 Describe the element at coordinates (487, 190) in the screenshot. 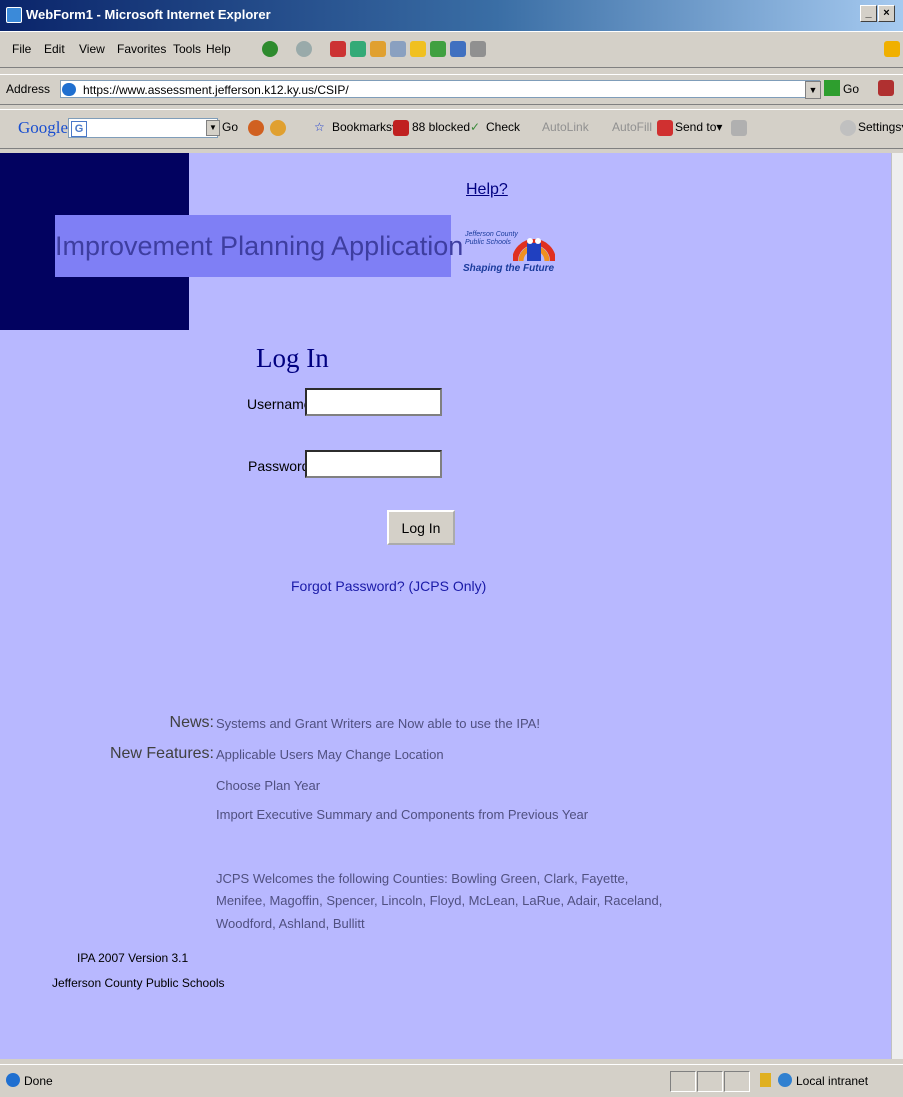

I see `help-link: Help?` at that location.